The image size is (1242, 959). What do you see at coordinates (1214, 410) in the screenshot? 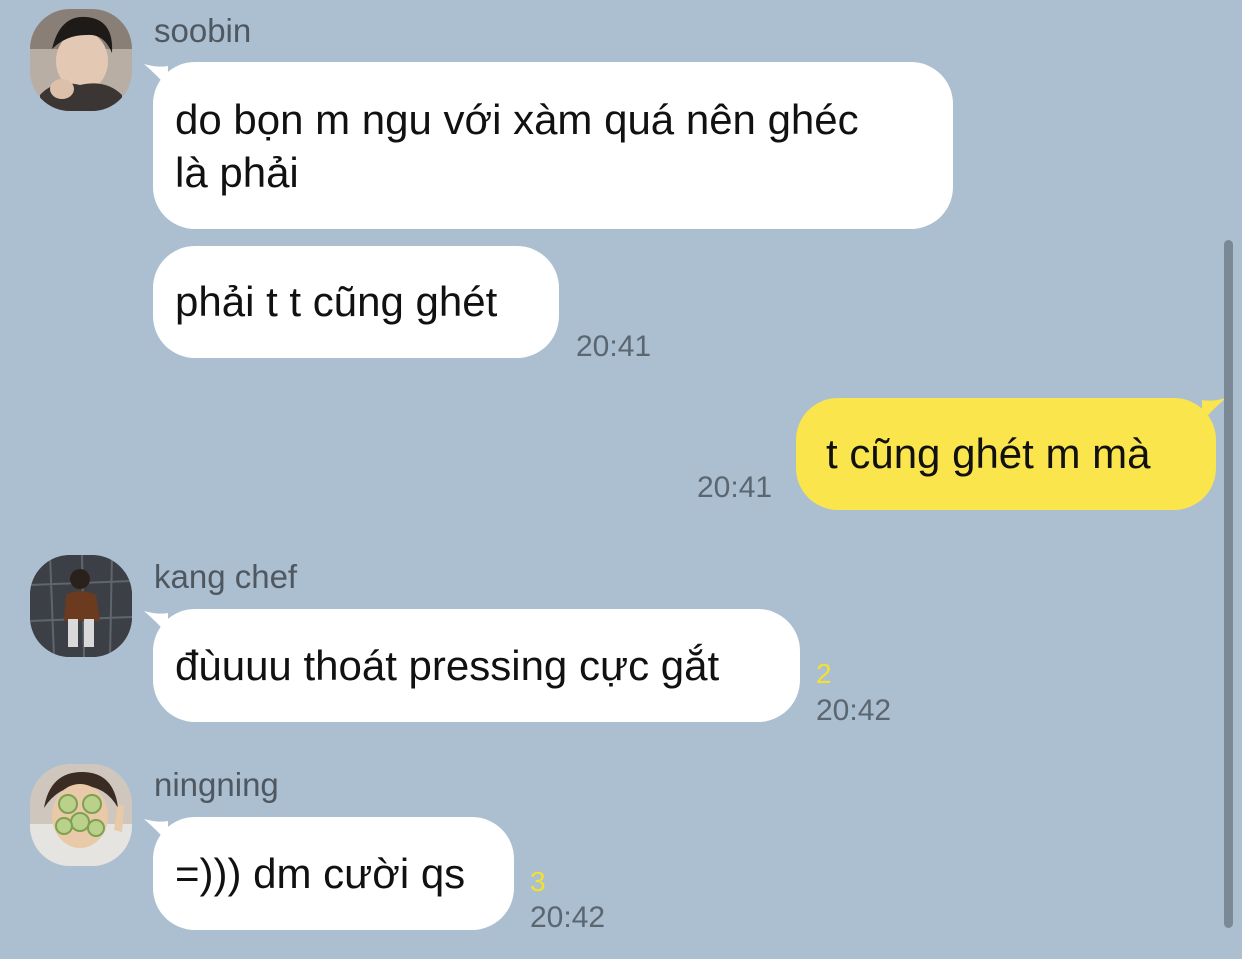
I see `bubble-tail` at bounding box center [1214, 410].